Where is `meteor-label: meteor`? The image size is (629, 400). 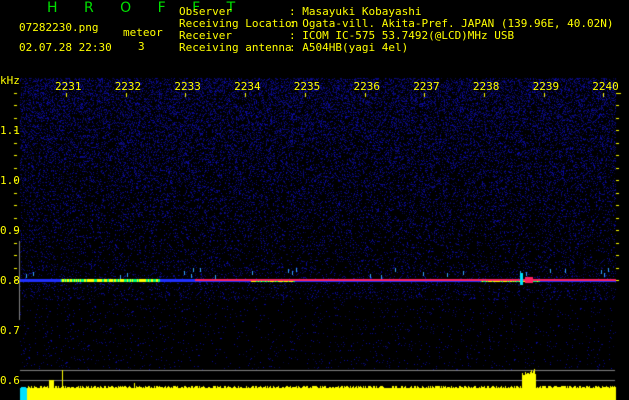
meteor-label: meteor is located at coordinates (143, 32).